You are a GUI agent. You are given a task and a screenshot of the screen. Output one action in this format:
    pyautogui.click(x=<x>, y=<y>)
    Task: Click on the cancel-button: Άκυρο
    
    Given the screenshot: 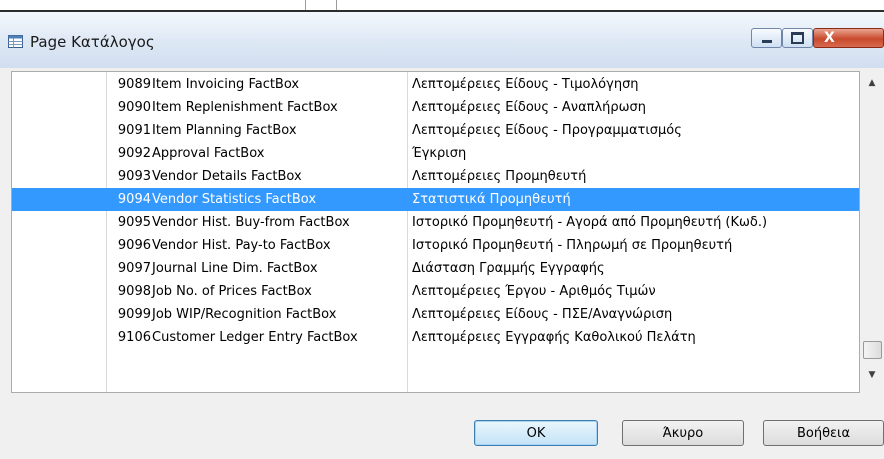 What is the action you would take?
    pyautogui.click(x=683, y=433)
    